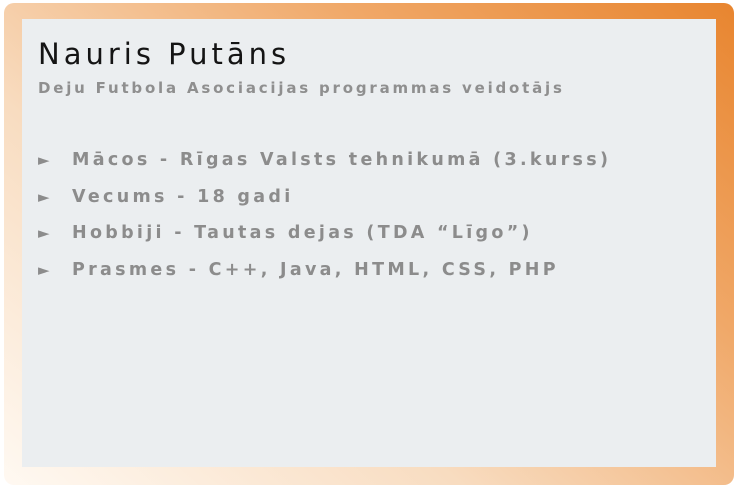  I want to click on fact-skills-text: Prasmes - C++, Java, HTML, CSS, PHP, so click(315, 269).